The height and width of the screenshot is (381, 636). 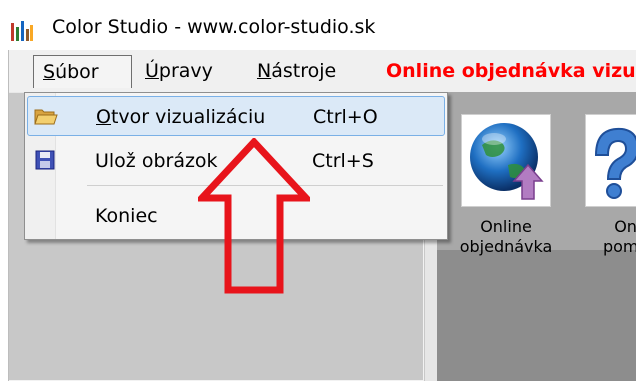 I want to click on menu-item-open-visualization: Otvor vizualizáciu Ctrl+O, so click(x=236, y=116).